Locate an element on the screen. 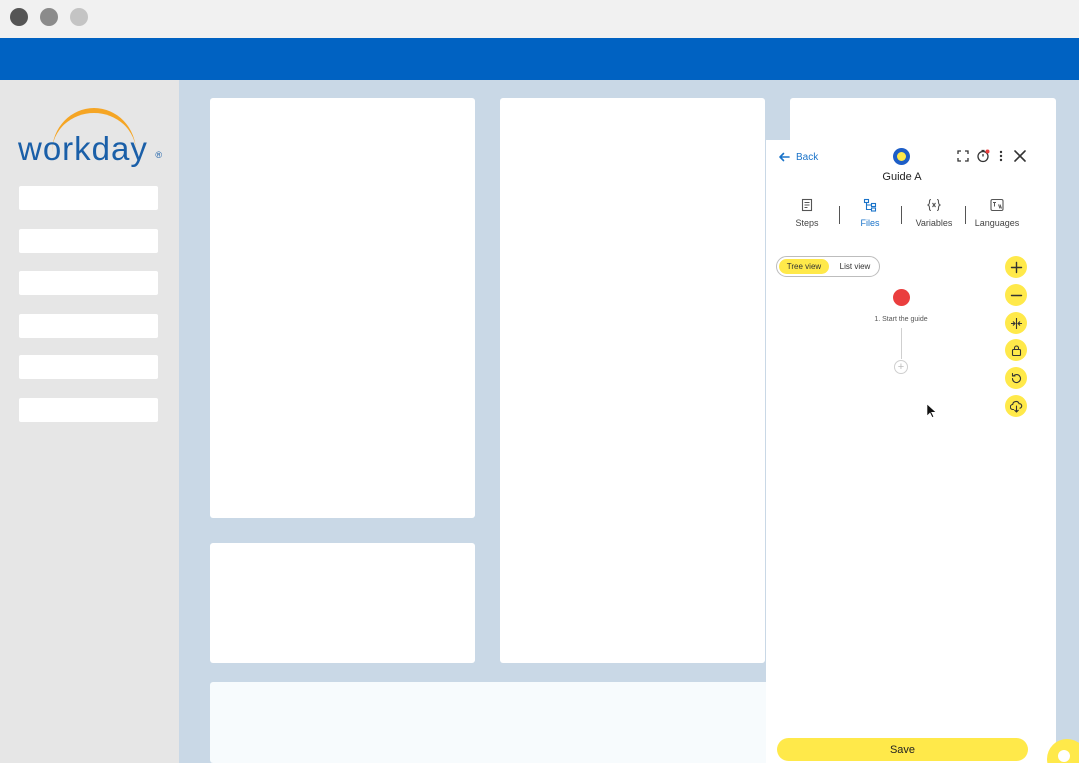 The image size is (1079, 763). sidebar: workday ® is located at coordinates (89, 421).